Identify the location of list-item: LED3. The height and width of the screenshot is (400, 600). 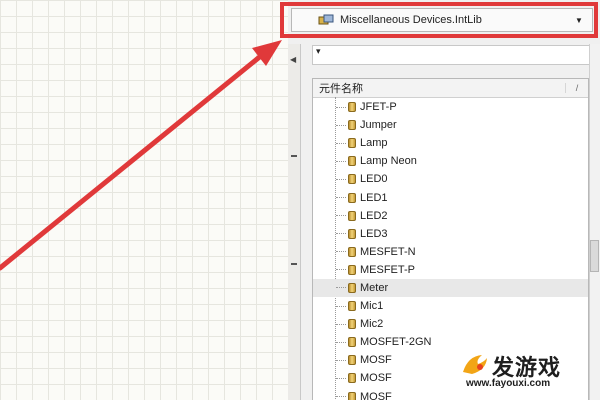
(450, 234).